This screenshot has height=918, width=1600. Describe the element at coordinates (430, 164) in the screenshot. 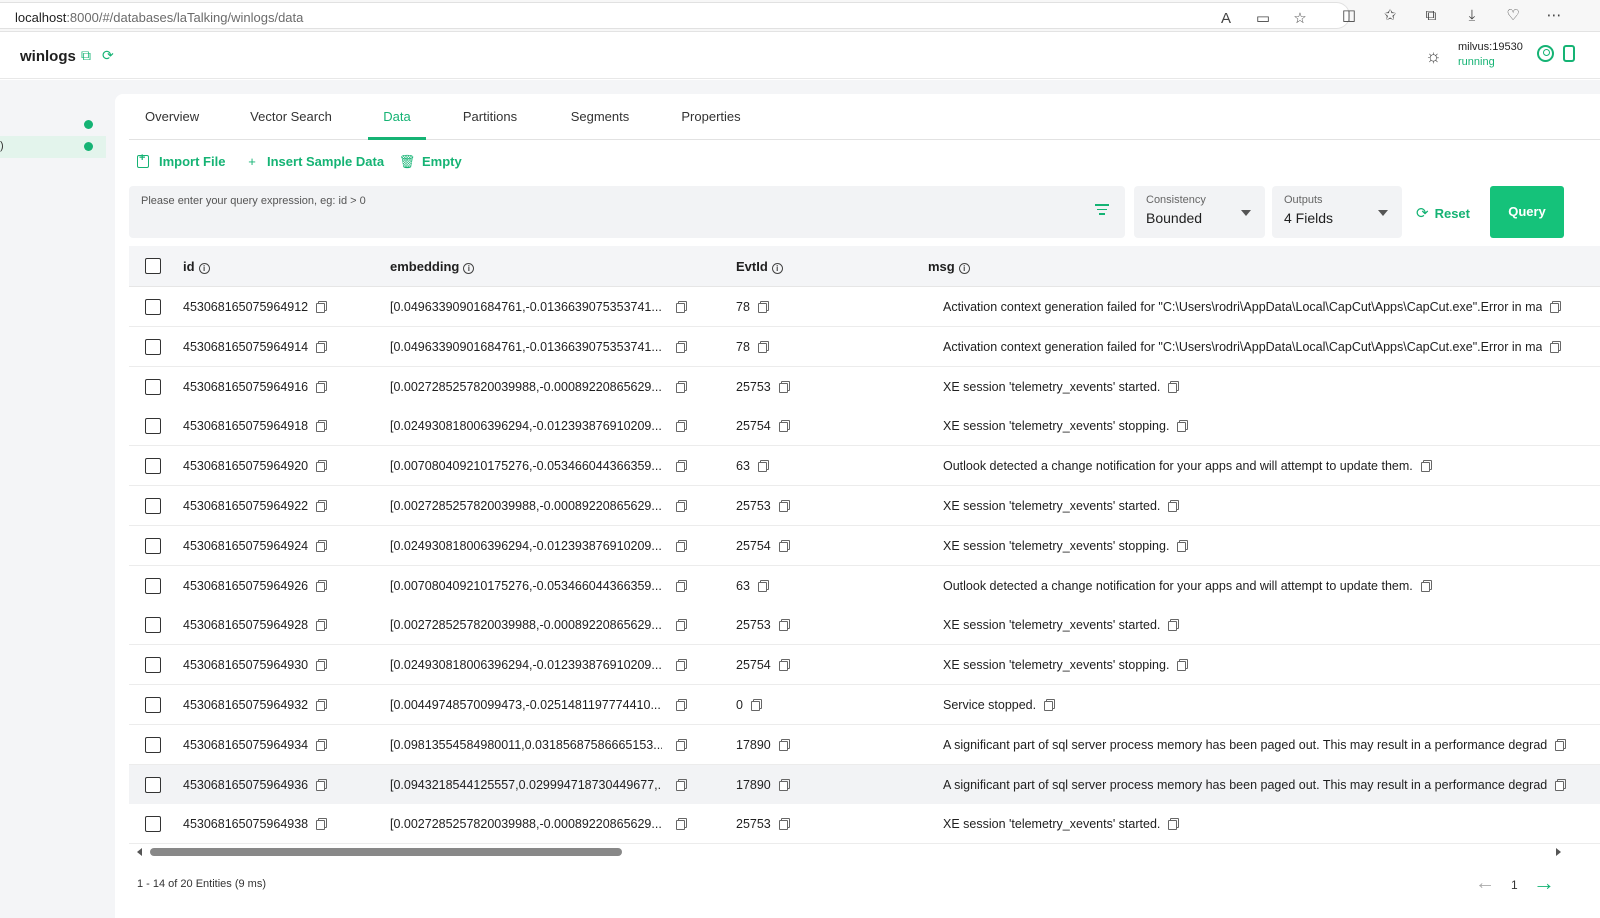

I see `empty-button: 🗑 Empty` at that location.